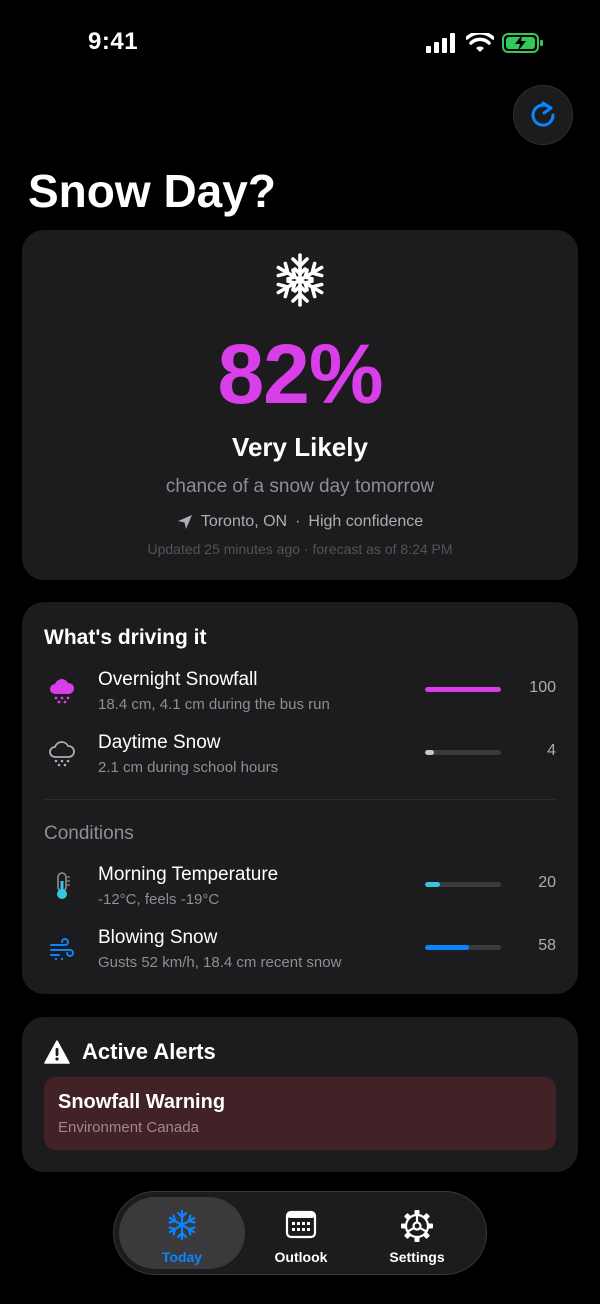  Describe the element at coordinates (182, 1257) in the screenshot. I see `tab-label: Today` at that location.